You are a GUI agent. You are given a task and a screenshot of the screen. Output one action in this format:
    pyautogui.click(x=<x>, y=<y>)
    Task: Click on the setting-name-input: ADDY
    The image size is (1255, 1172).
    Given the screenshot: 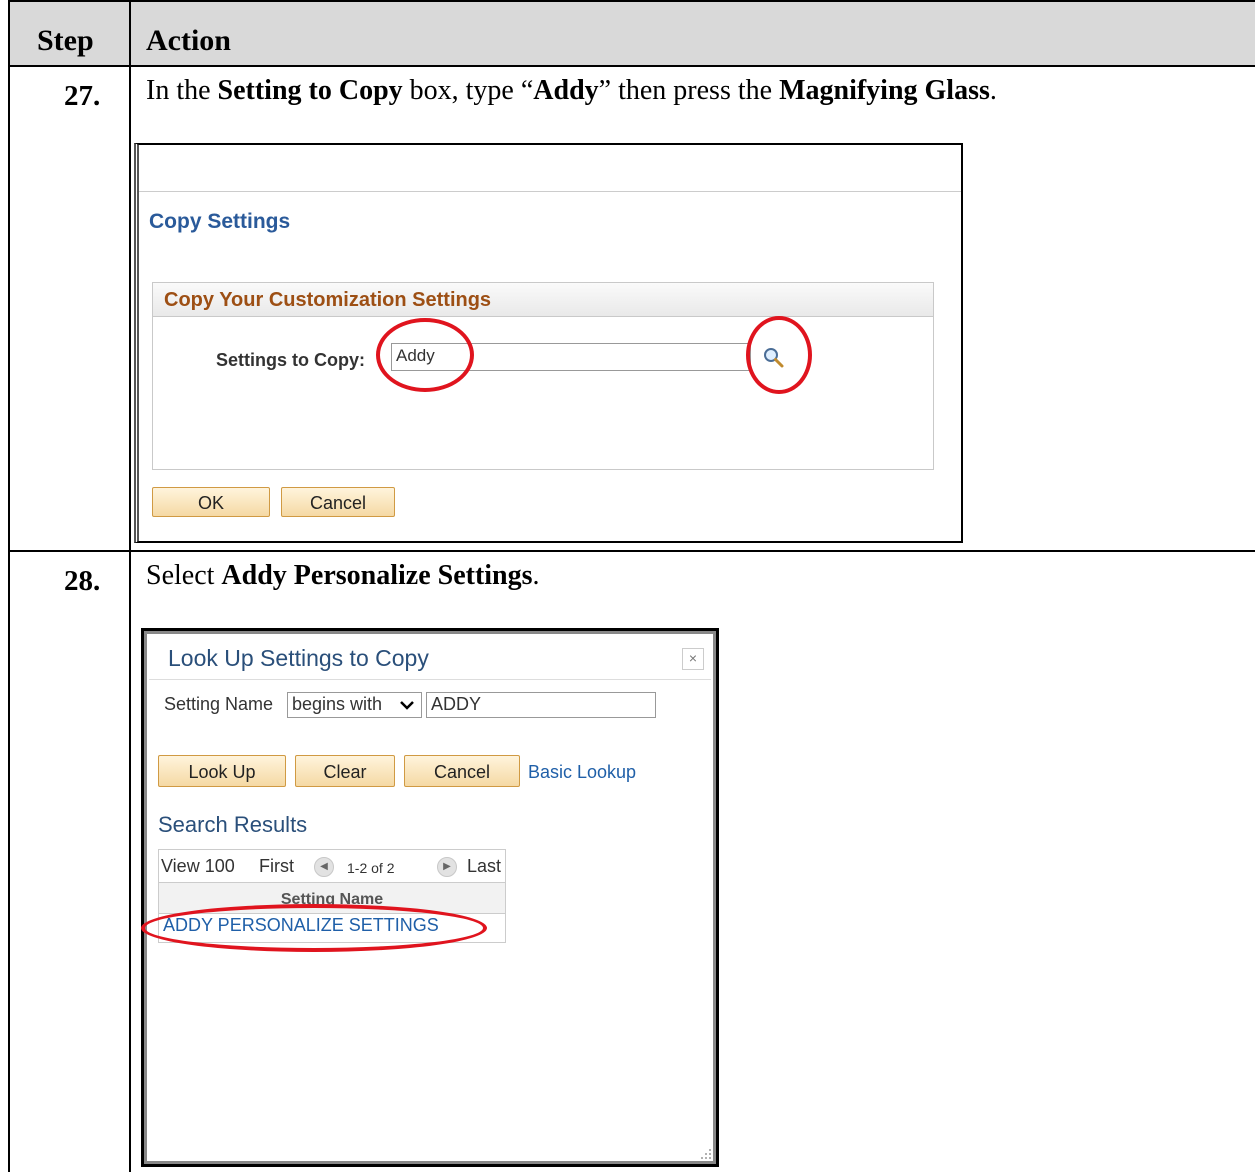 What is the action you would take?
    pyautogui.click(x=541, y=705)
    